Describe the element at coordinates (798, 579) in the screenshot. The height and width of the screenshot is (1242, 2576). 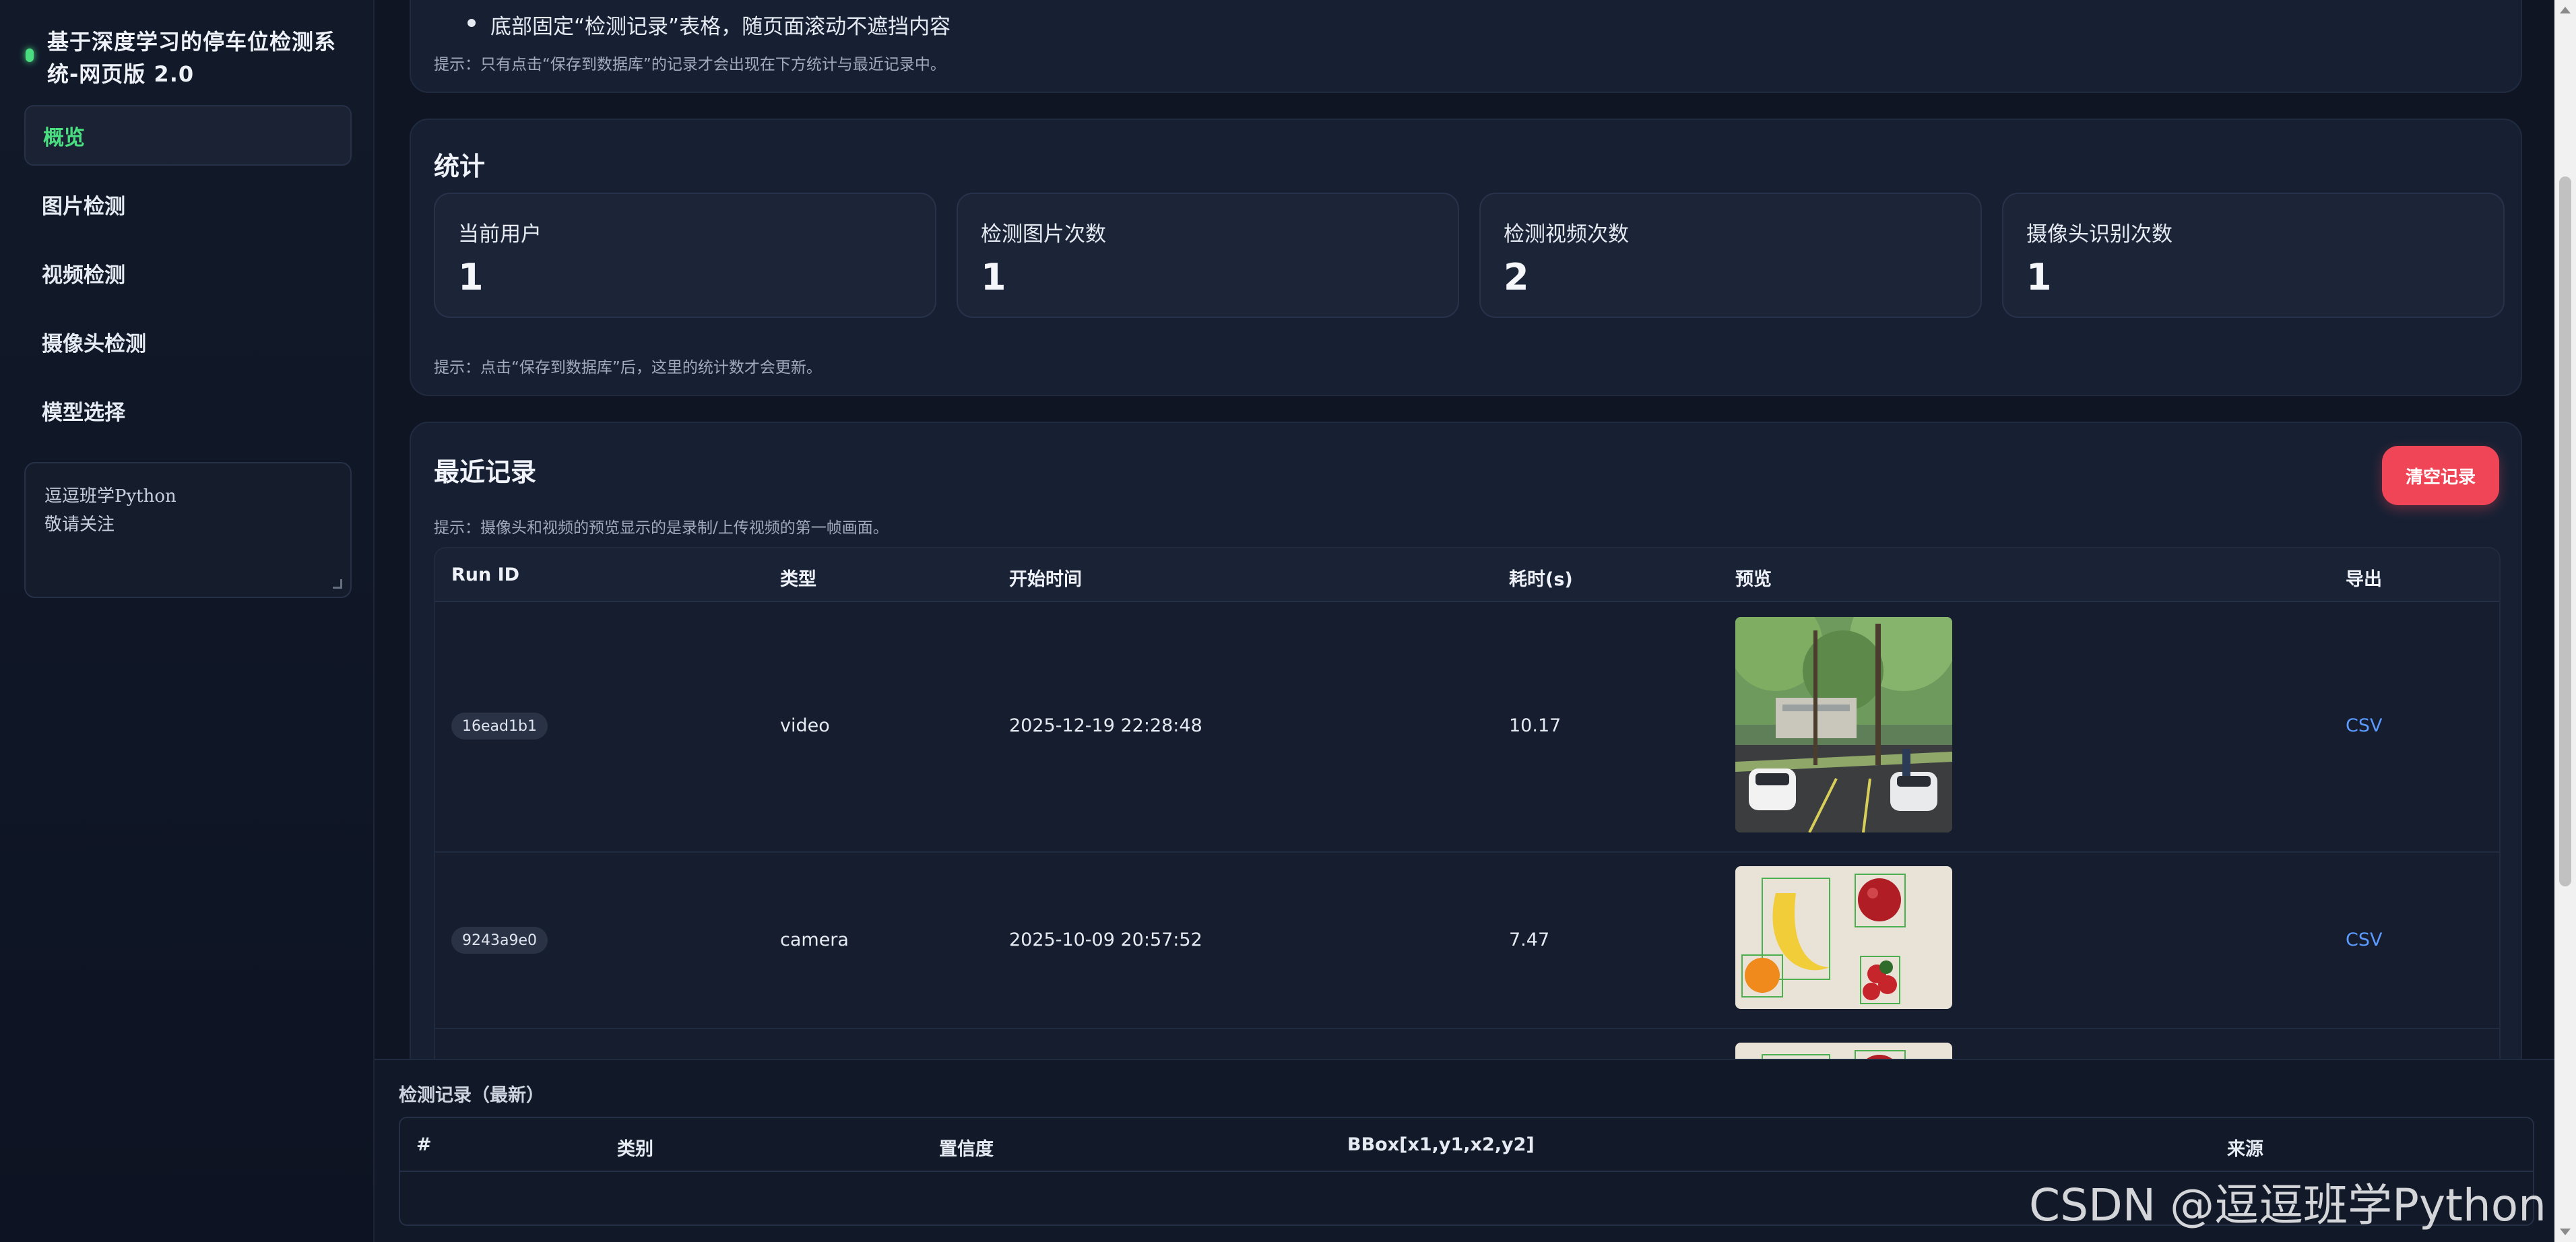
I see `column-header: 类型` at that location.